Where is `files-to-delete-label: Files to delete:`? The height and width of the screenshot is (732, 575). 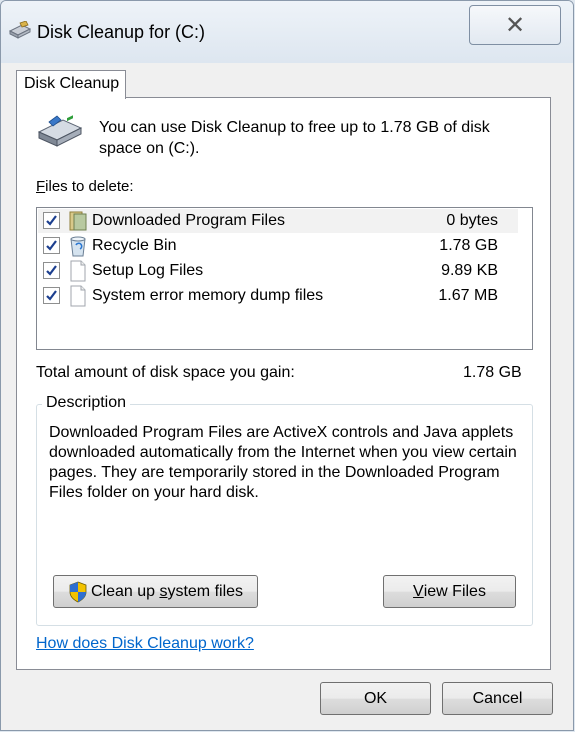 files-to-delete-label: Files to delete: is located at coordinates (85, 186).